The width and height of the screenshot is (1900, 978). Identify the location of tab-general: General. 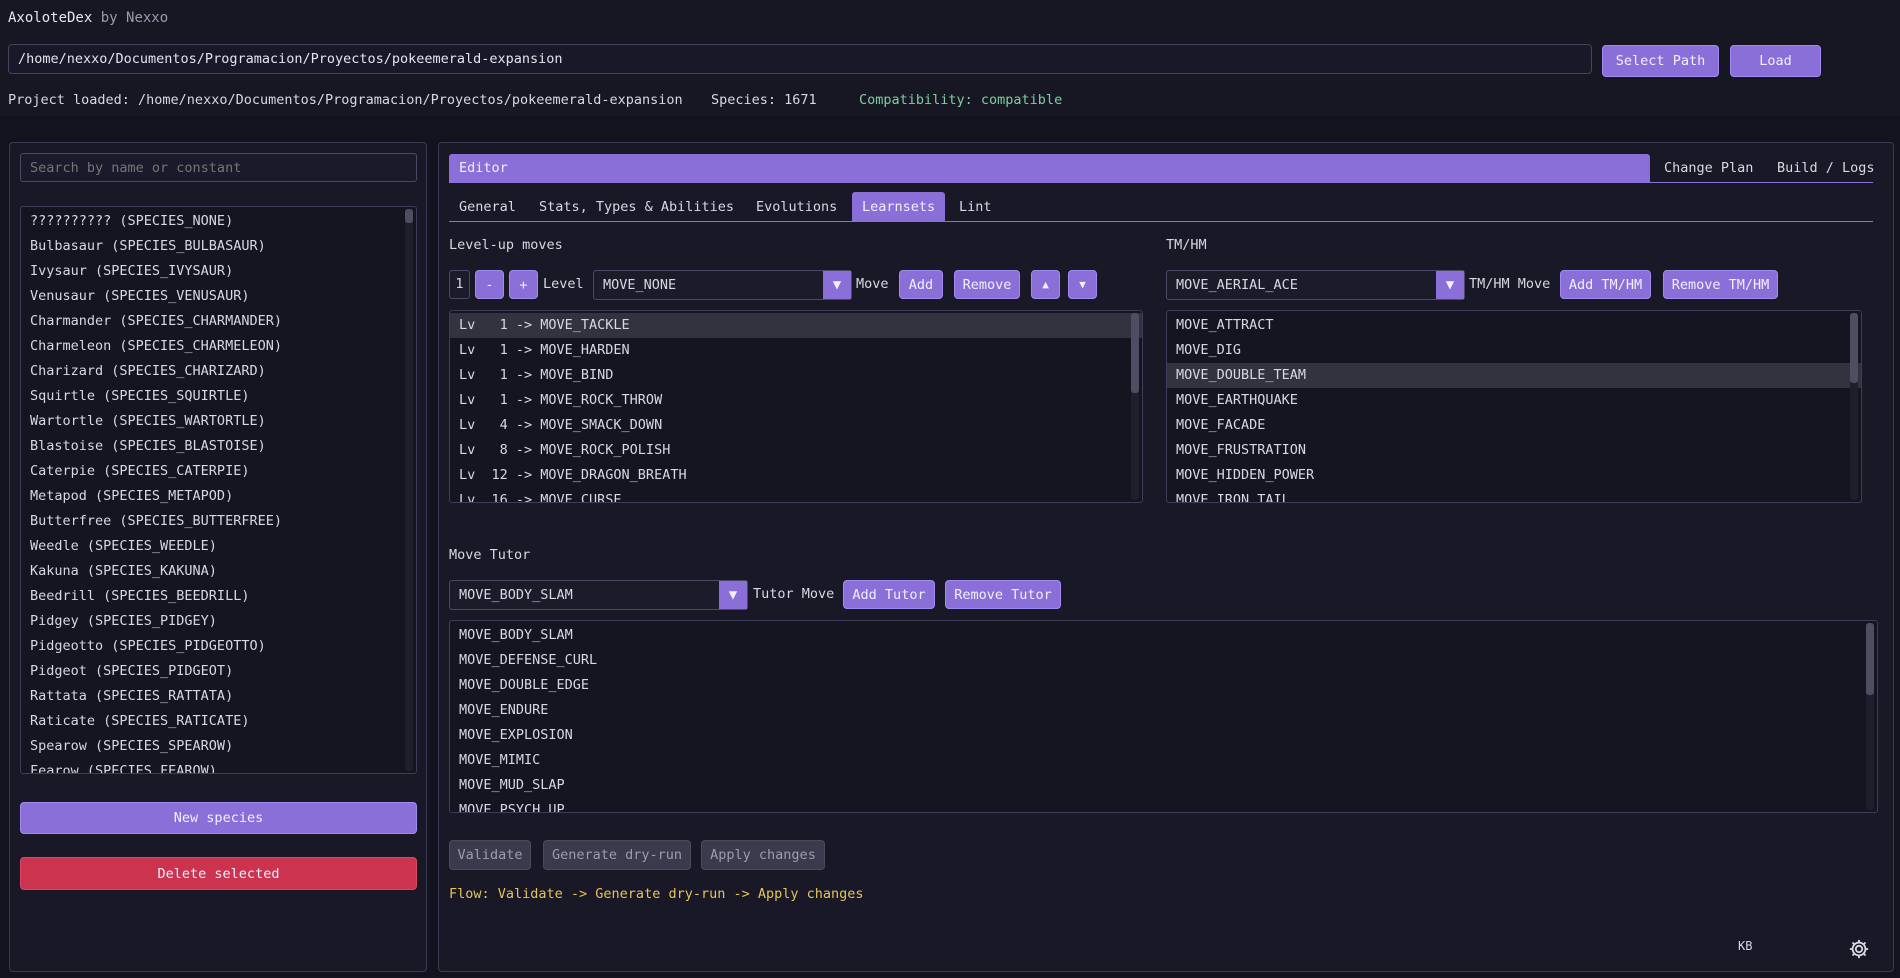
(487, 207).